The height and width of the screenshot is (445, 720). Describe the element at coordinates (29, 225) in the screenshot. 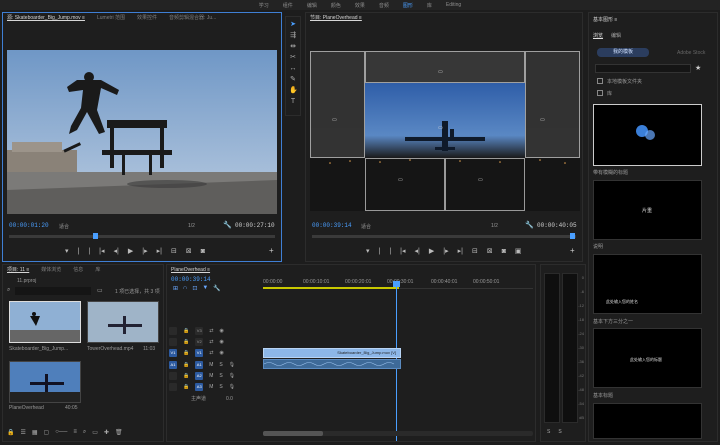

I see `source-timecode: 00:00:01:20` at that location.